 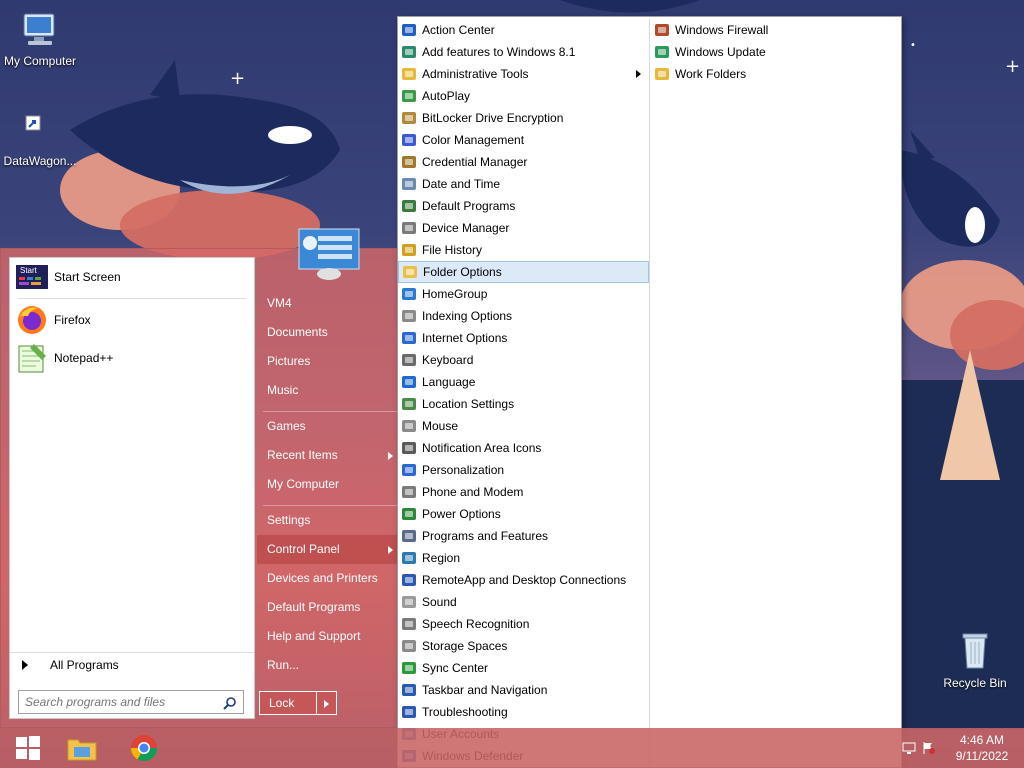 I want to click on control-panel-item-speech-recognition: Speech Recognition, so click(x=523, y=624).